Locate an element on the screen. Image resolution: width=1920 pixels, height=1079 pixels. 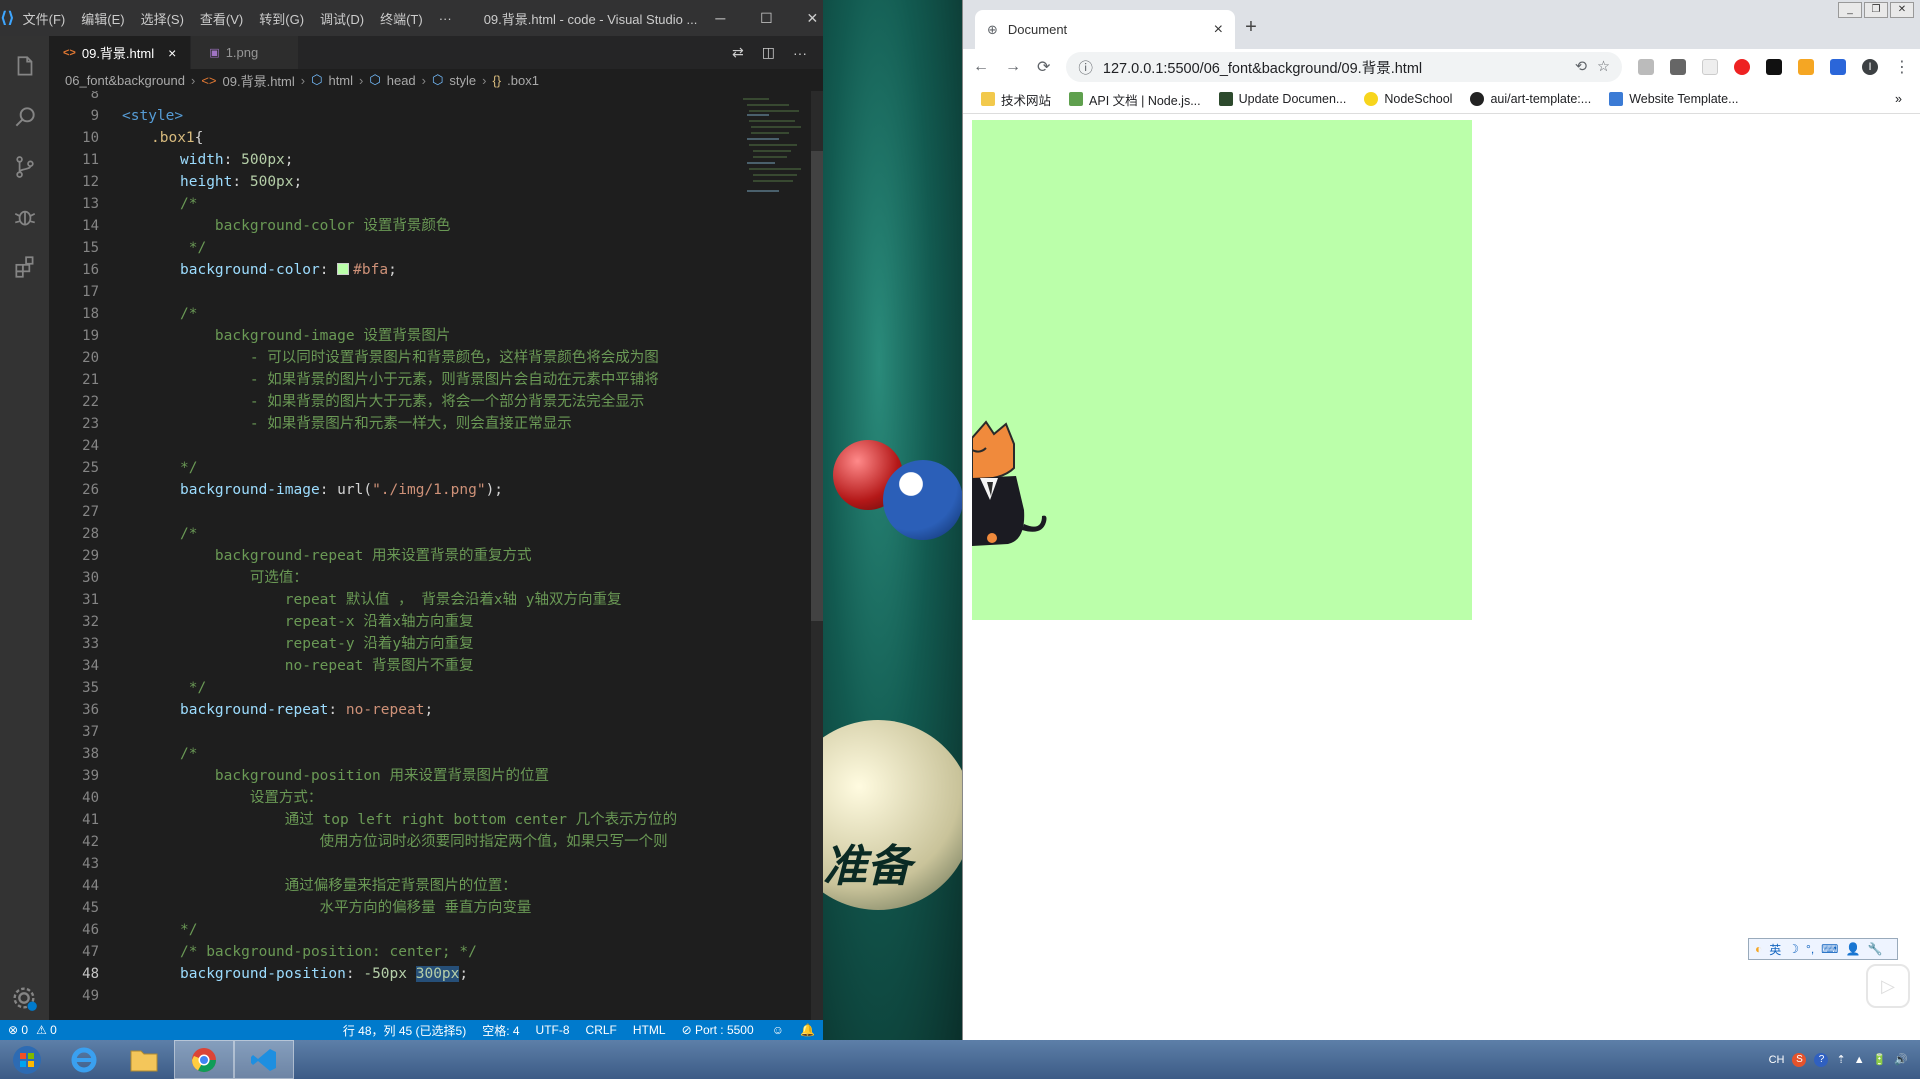
line-number: 24 is located at coordinates (90, 446).